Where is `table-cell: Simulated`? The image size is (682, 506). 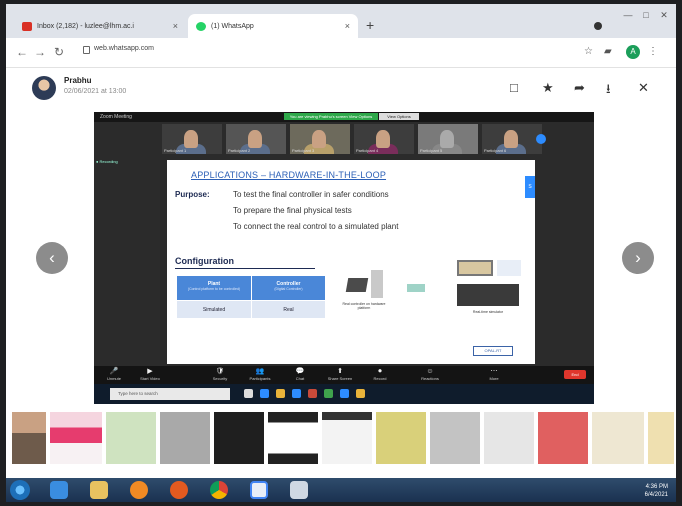 table-cell: Simulated is located at coordinates (214, 309).